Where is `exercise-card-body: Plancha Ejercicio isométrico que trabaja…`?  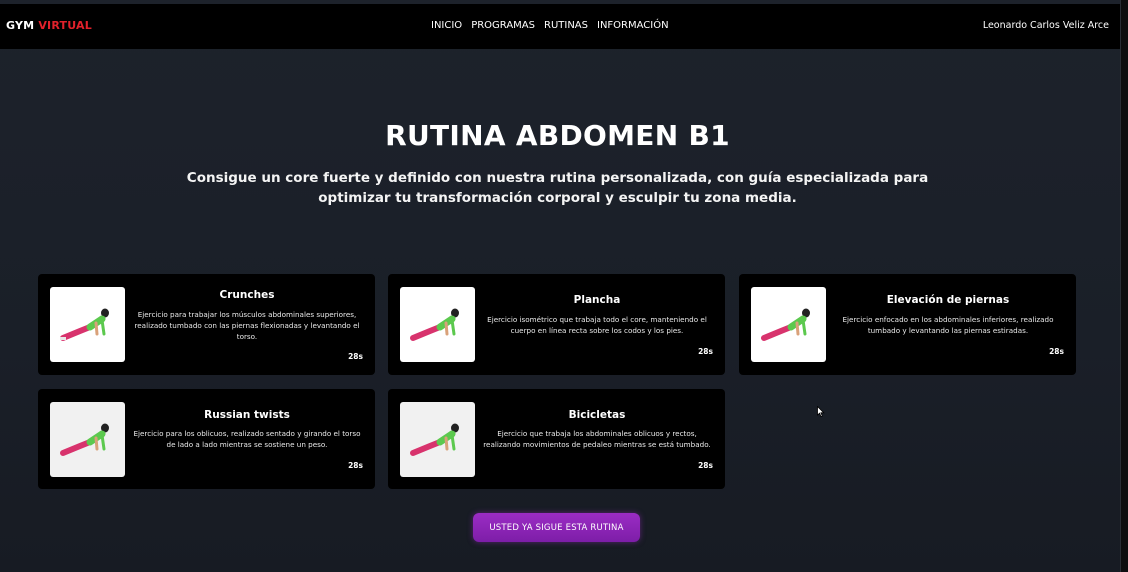 exercise-card-body: Plancha Ejercicio isométrico que trabaja… is located at coordinates (597, 324).